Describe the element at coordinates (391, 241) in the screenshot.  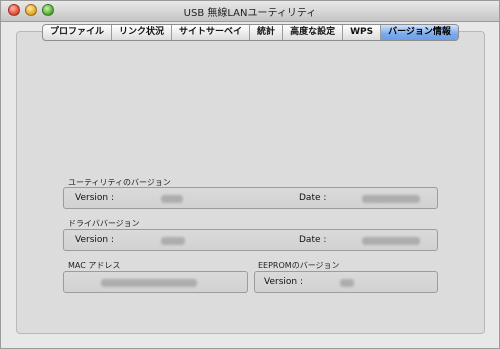
I see `driver-date-value-redacted` at that location.